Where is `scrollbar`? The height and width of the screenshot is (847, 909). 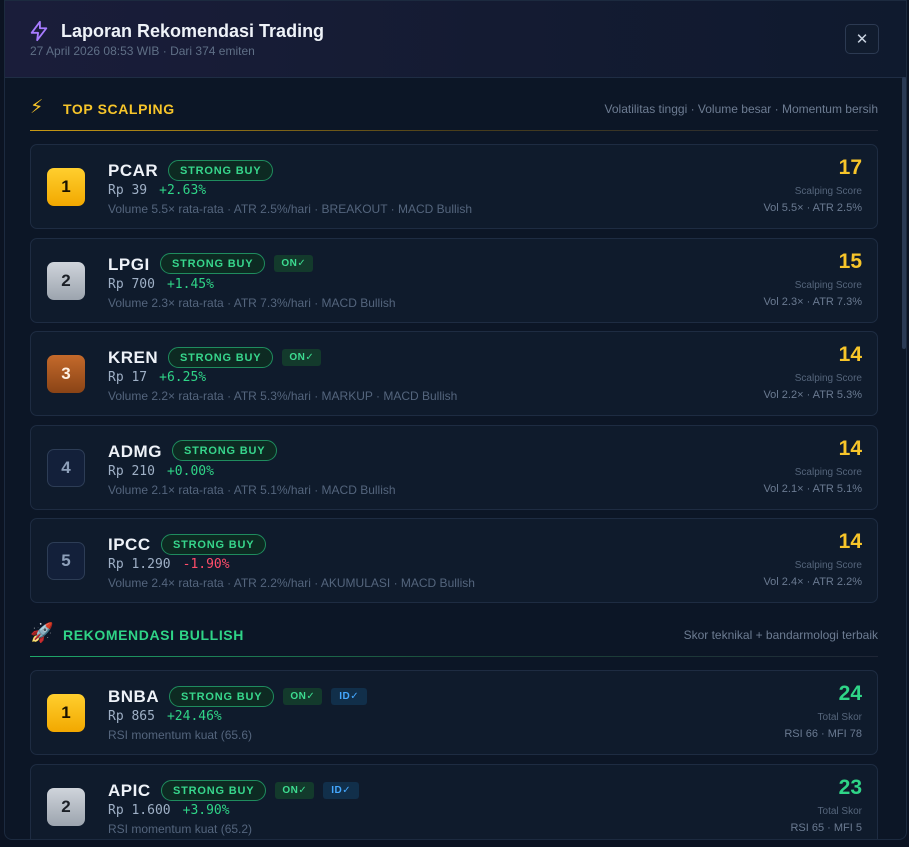 scrollbar is located at coordinates (904, 213).